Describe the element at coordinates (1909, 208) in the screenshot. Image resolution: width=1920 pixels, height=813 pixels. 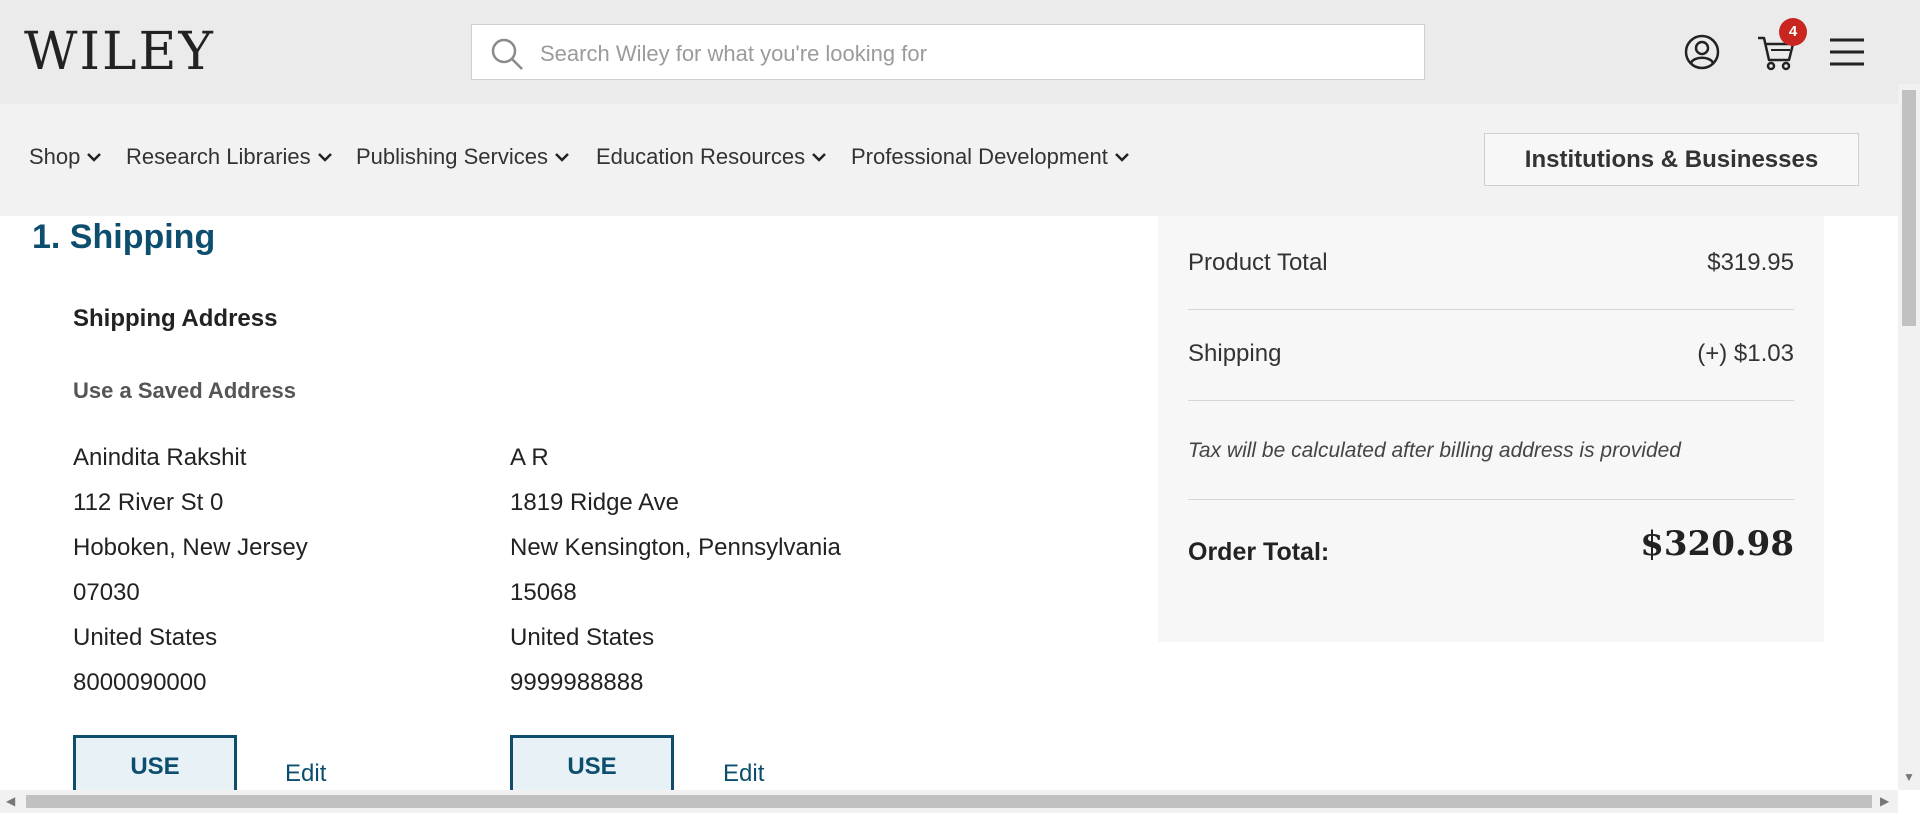
I see `vertical-scrollbar-thumb` at that location.